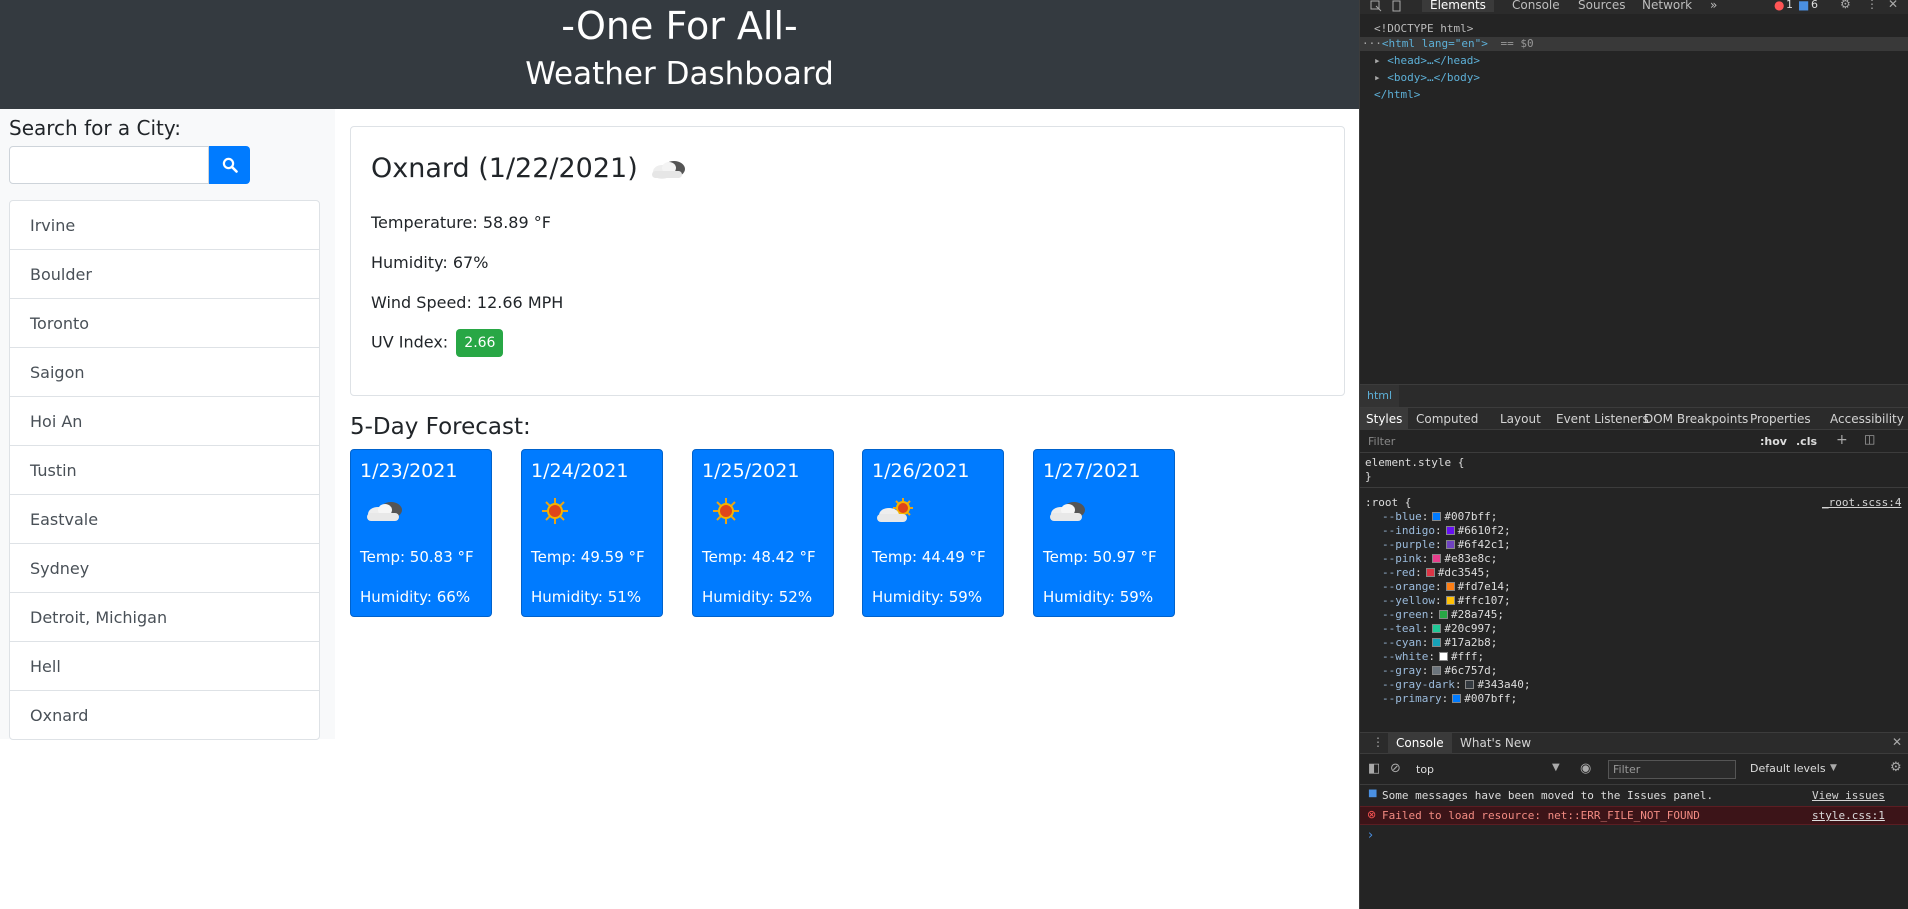 The image size is (1908, 909). I want to click on close-icon: ✕, so click(1893, 5).